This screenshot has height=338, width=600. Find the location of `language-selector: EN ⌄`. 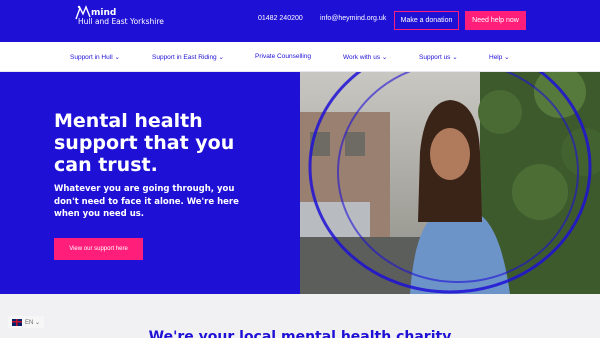

language-selector: EN ⌄ is located at coordinates (26, 322).